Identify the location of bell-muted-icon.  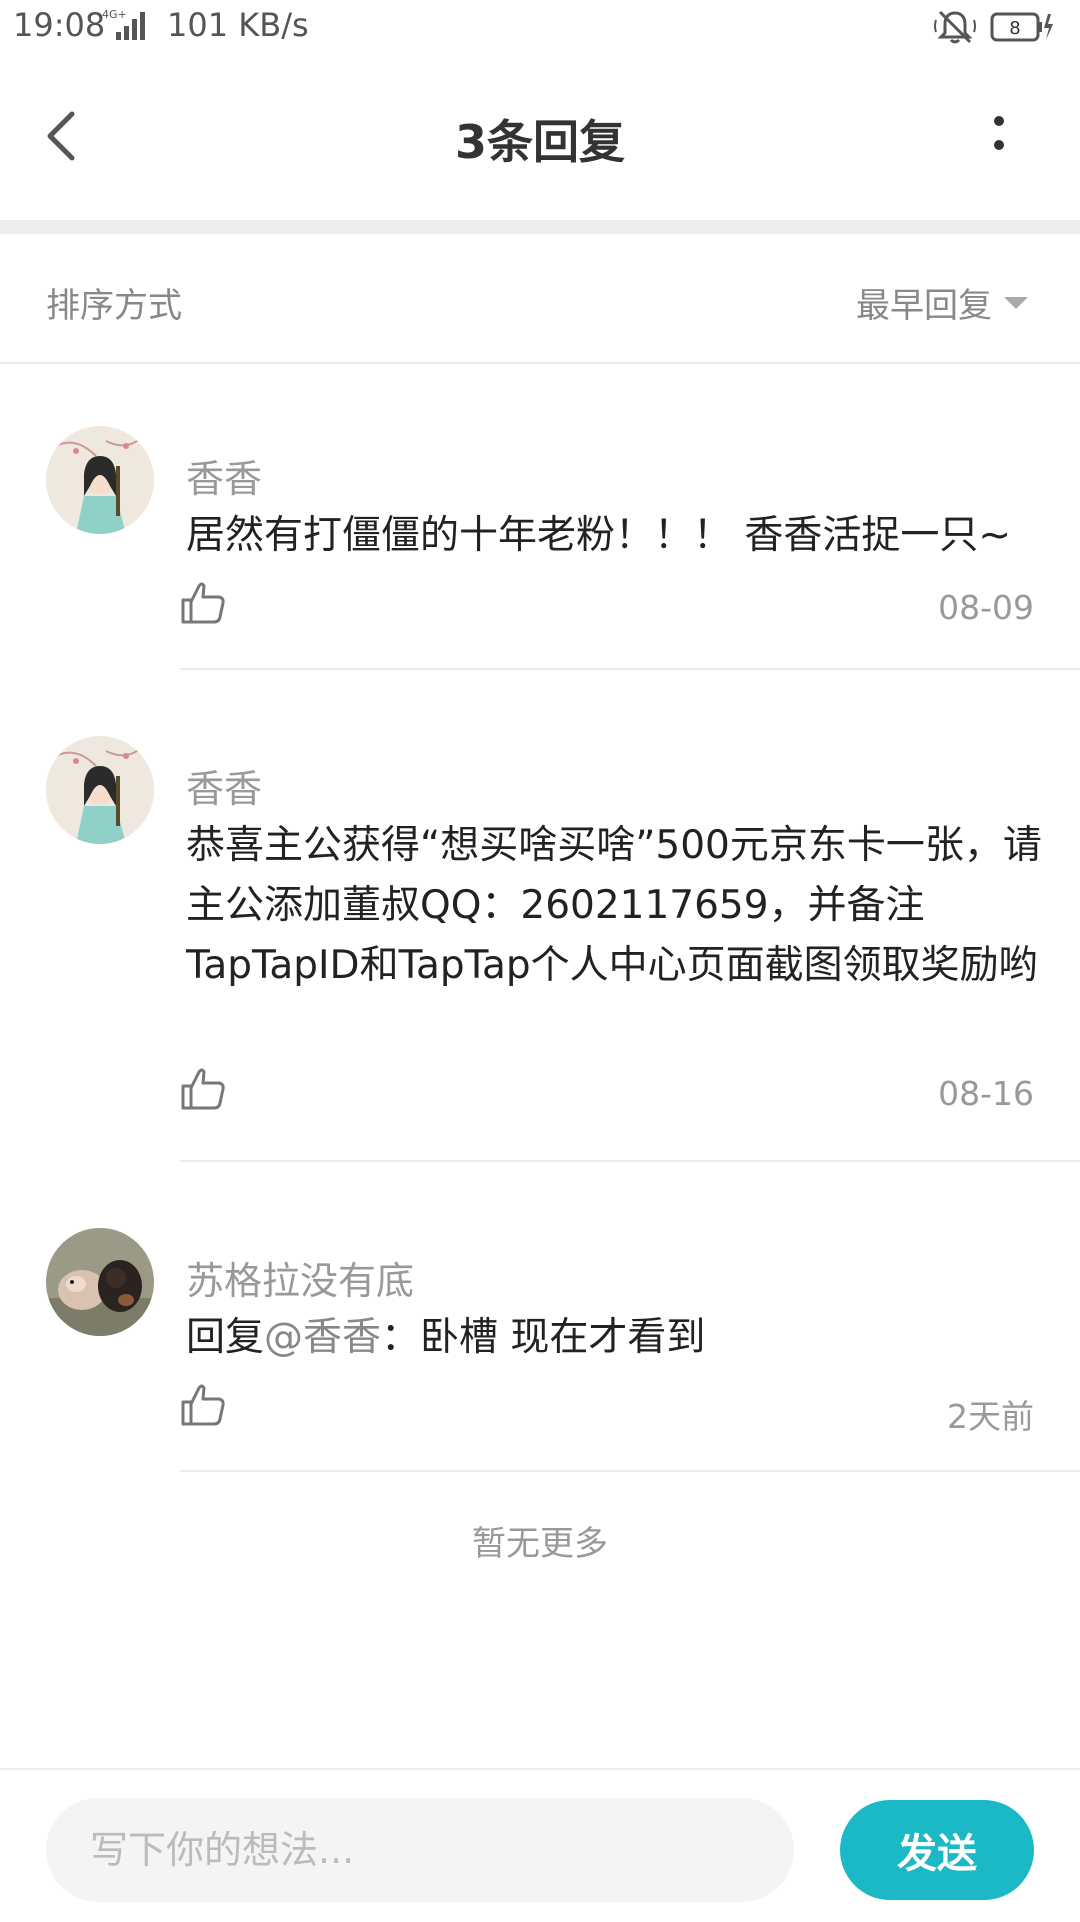
(955, 27).